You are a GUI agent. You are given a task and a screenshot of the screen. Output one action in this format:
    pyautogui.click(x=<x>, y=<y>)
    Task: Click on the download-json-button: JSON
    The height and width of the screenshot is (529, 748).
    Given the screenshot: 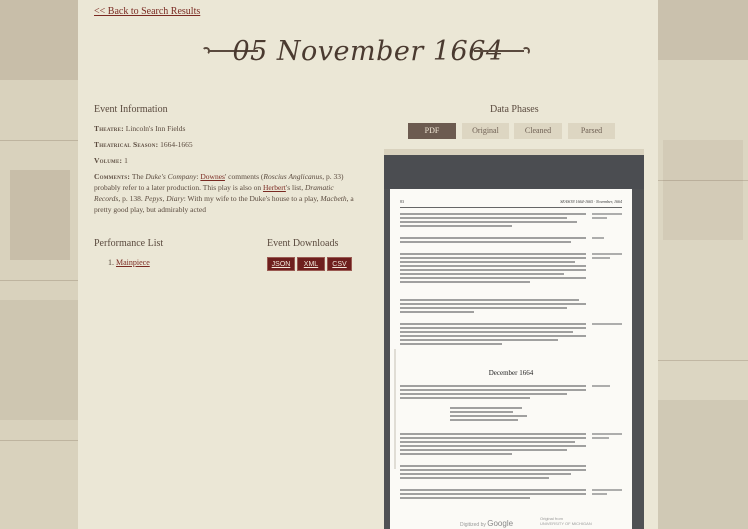 What is the action you would take?
    pyautogui.click(x=281, y=264)
    